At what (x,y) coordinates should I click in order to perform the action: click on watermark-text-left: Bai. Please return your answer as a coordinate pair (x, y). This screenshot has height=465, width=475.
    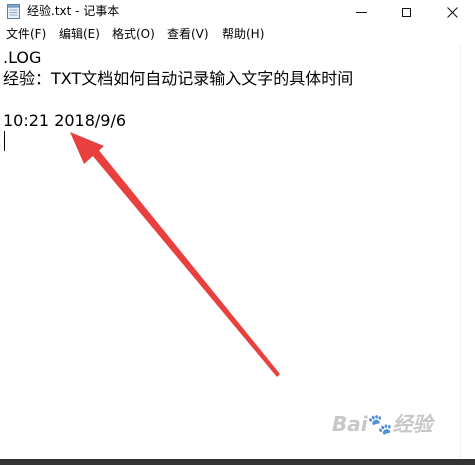
    Looking at the image, I should click on (350, 424).